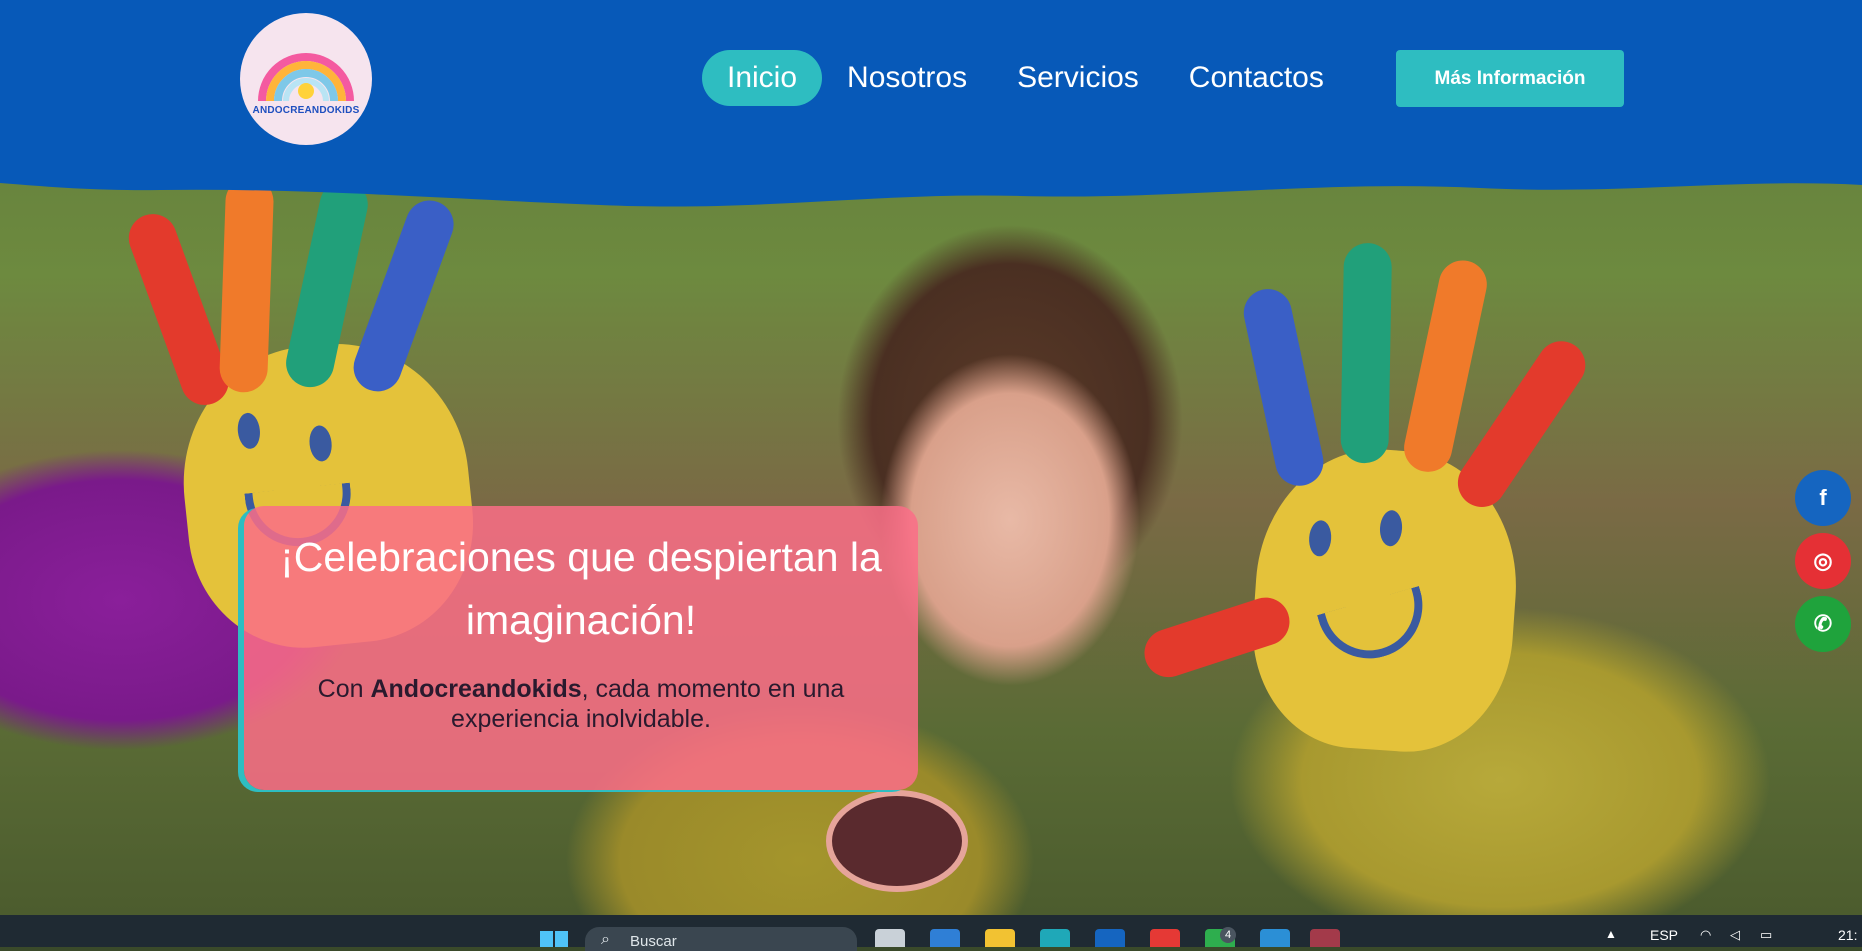 This screenshot has width=1862, height=951. Describe the element at coordinates (1275, 938) in the screenshot. I see `browser-icon` at that location.